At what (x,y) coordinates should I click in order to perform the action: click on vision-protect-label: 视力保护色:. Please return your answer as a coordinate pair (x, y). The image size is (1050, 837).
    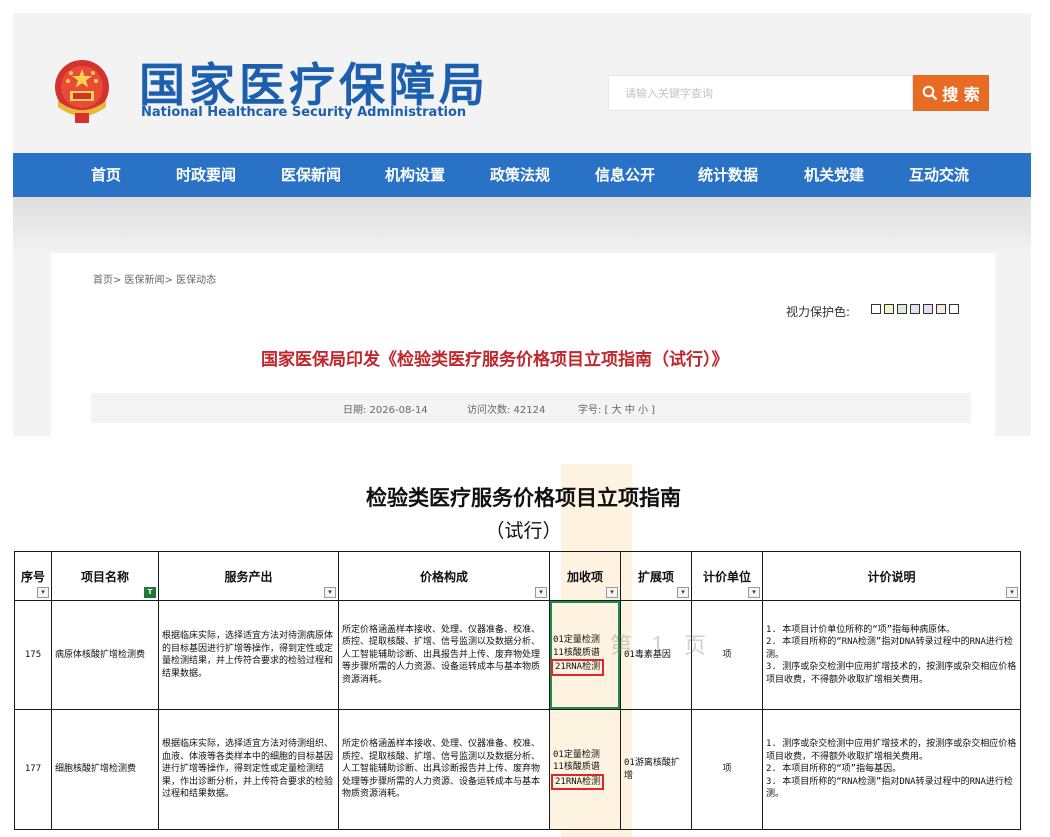
    Looking at the image, I should click on (818, 312).